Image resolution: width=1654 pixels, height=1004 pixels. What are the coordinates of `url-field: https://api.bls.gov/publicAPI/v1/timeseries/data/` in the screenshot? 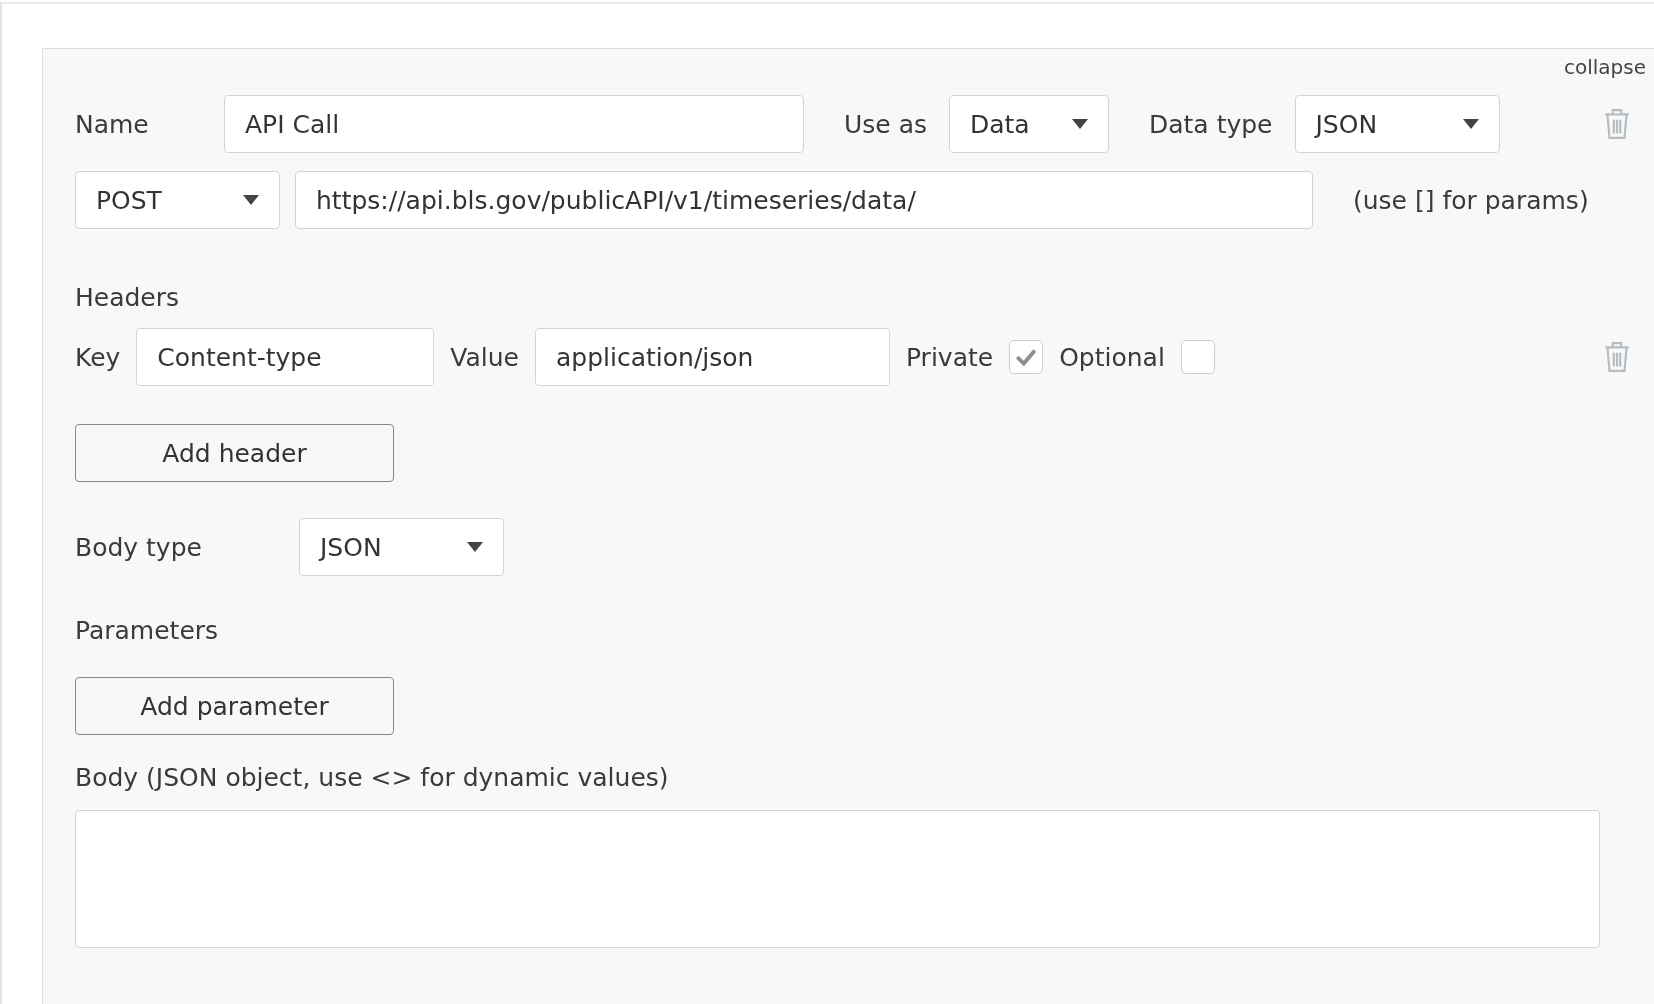 It's located at (804, 200).